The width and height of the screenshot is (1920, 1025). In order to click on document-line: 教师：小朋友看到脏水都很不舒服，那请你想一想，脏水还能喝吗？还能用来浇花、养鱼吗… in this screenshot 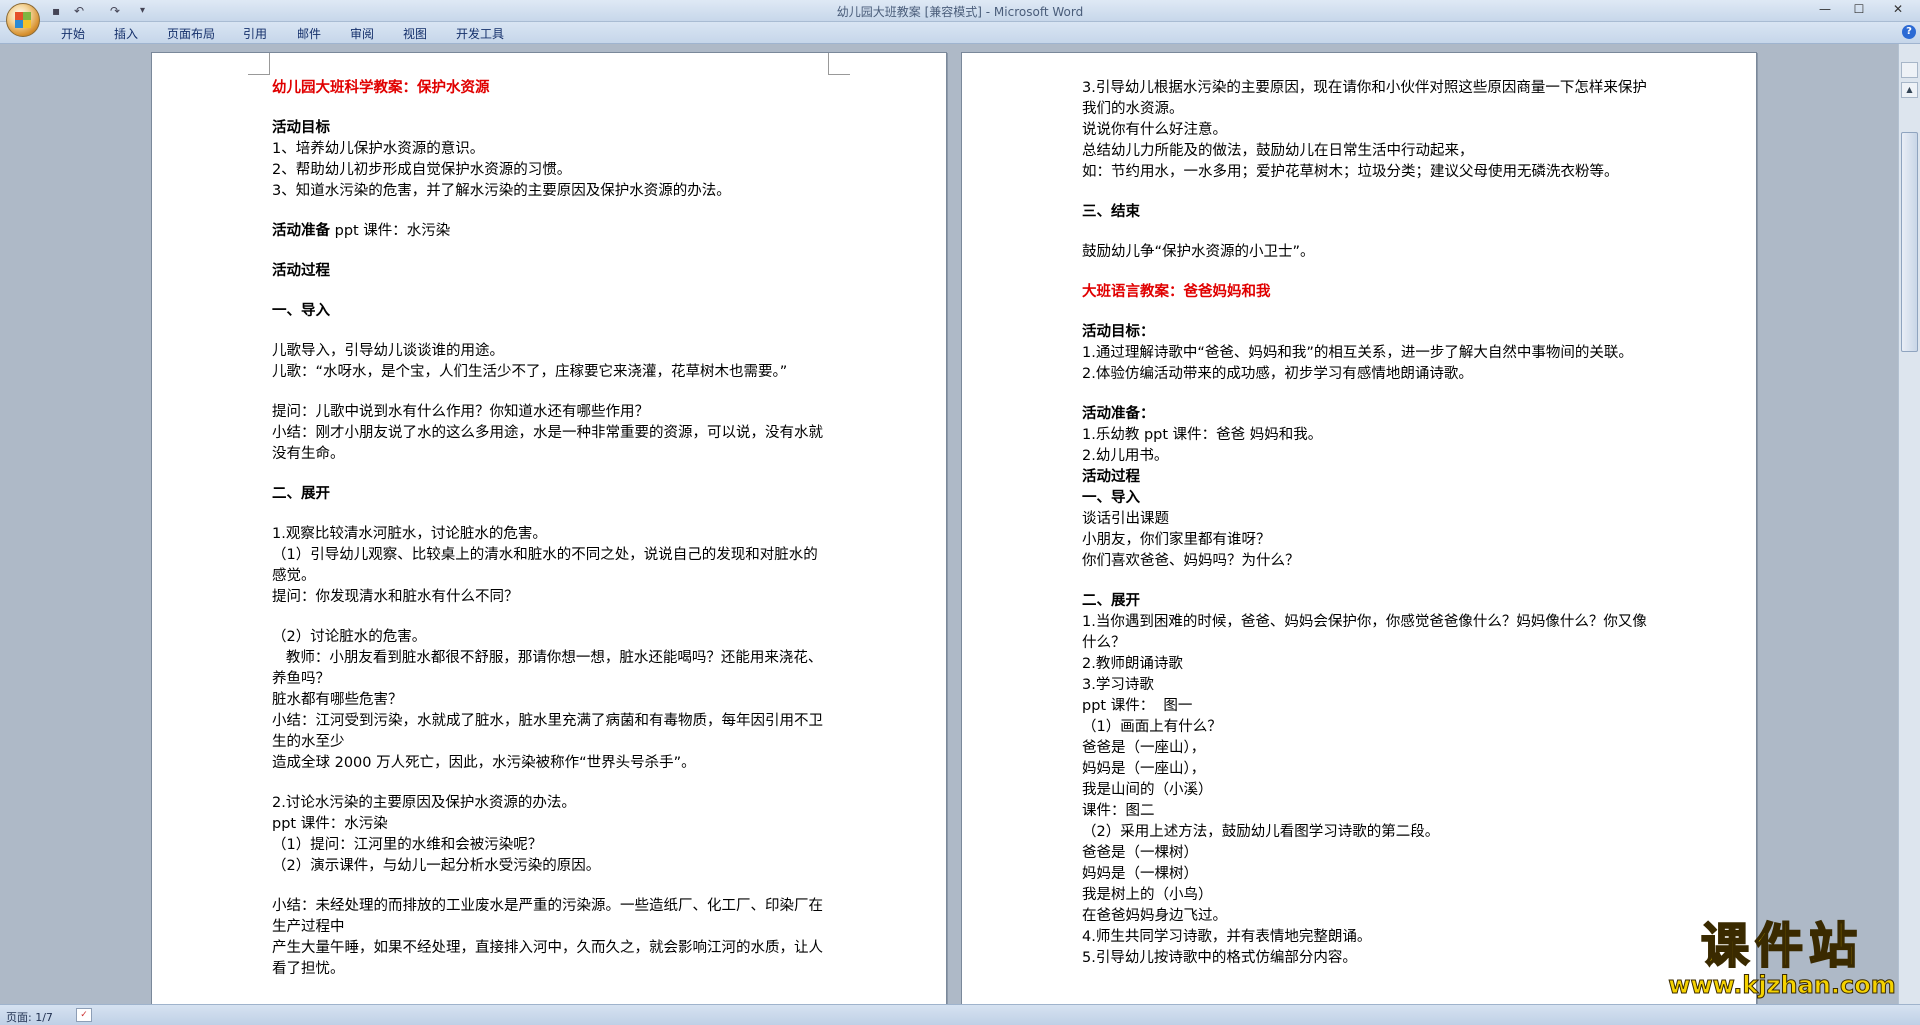, I will do `click(547, 668)`.